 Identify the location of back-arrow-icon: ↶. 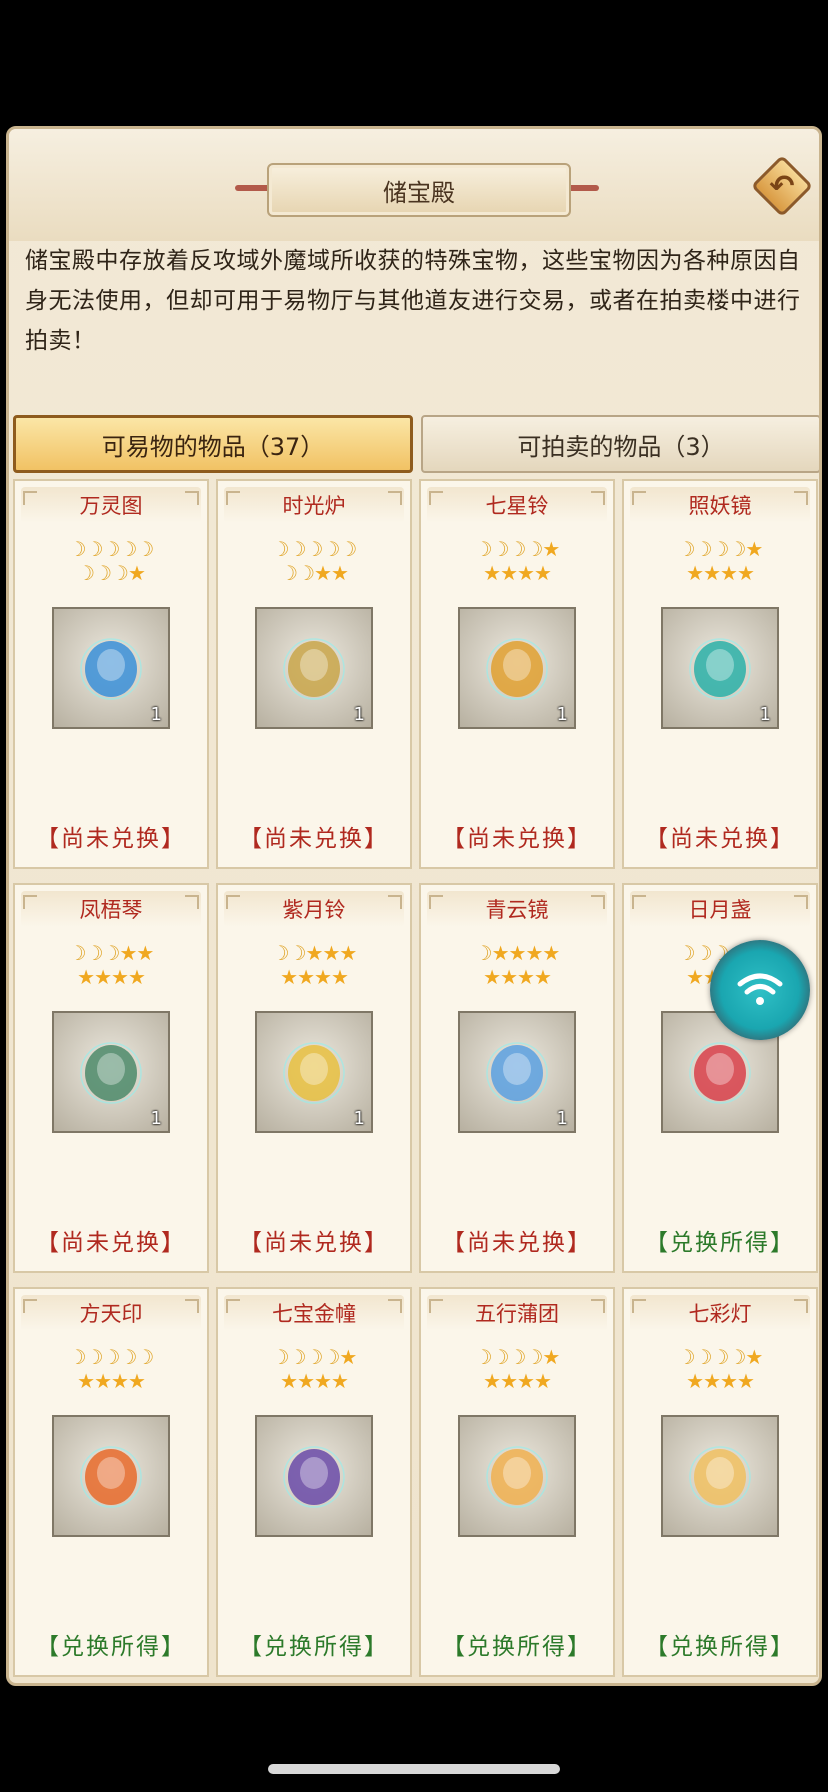
(782, 186).